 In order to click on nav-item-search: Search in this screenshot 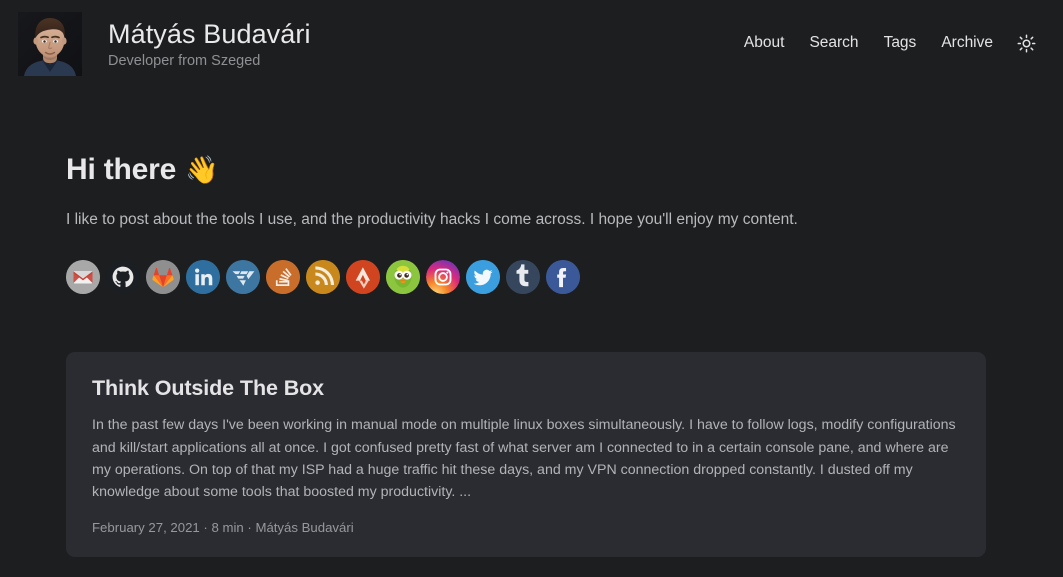, I will do `click(833, 43)`.